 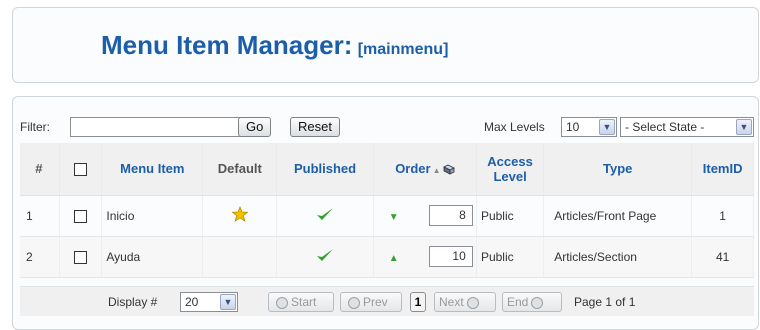 What do you see at coordinates (394, 258) in the screenshot?
I see `move-up-icon: ▲` at bounding box center [394, 258].